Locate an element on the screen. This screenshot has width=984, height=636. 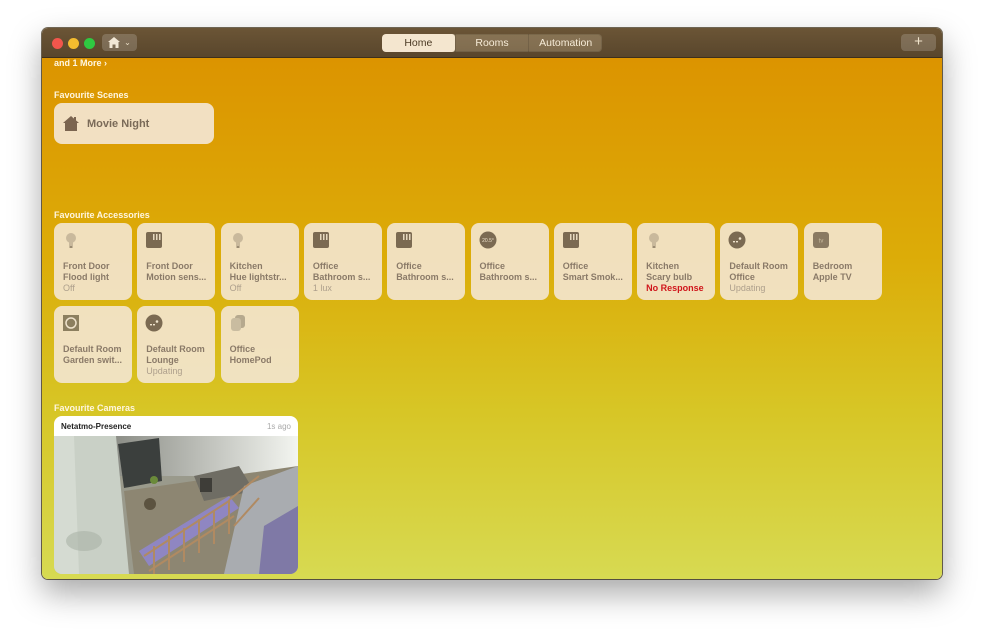
camera-snapshot is located at coordinates (176, 505).